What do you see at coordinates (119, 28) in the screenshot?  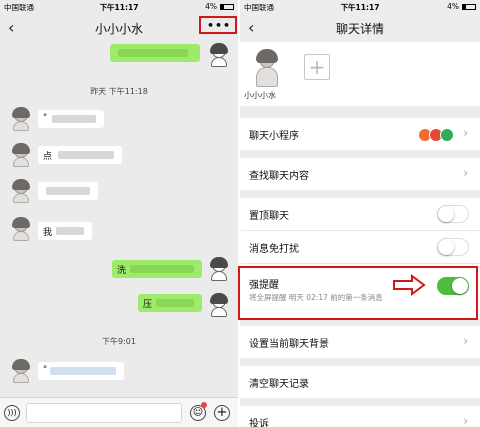 I see `chat-navbar: ‹ 小小小水 •••` at bounding box center [119, 28].